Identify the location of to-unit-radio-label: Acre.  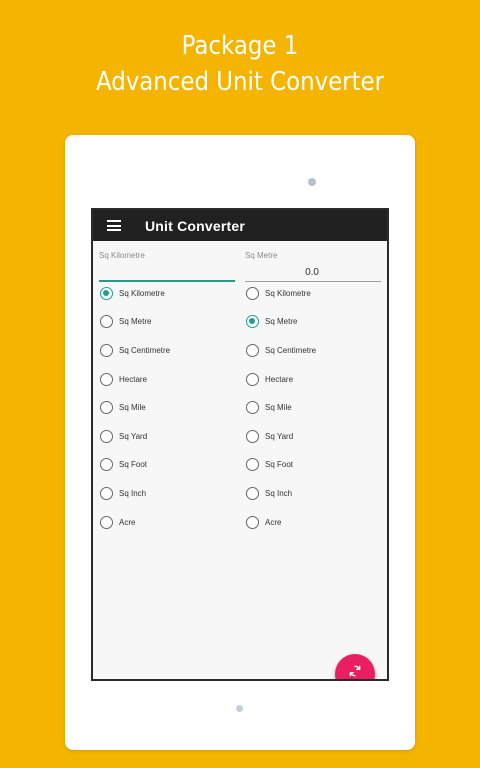
(273, 522).